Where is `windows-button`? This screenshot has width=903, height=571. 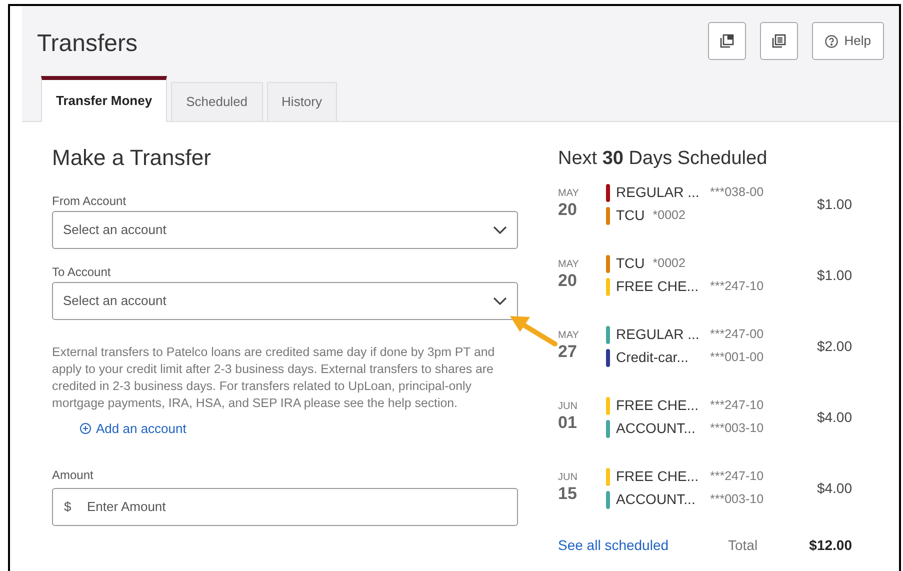
windows-button is located at coordinates (727, 41).